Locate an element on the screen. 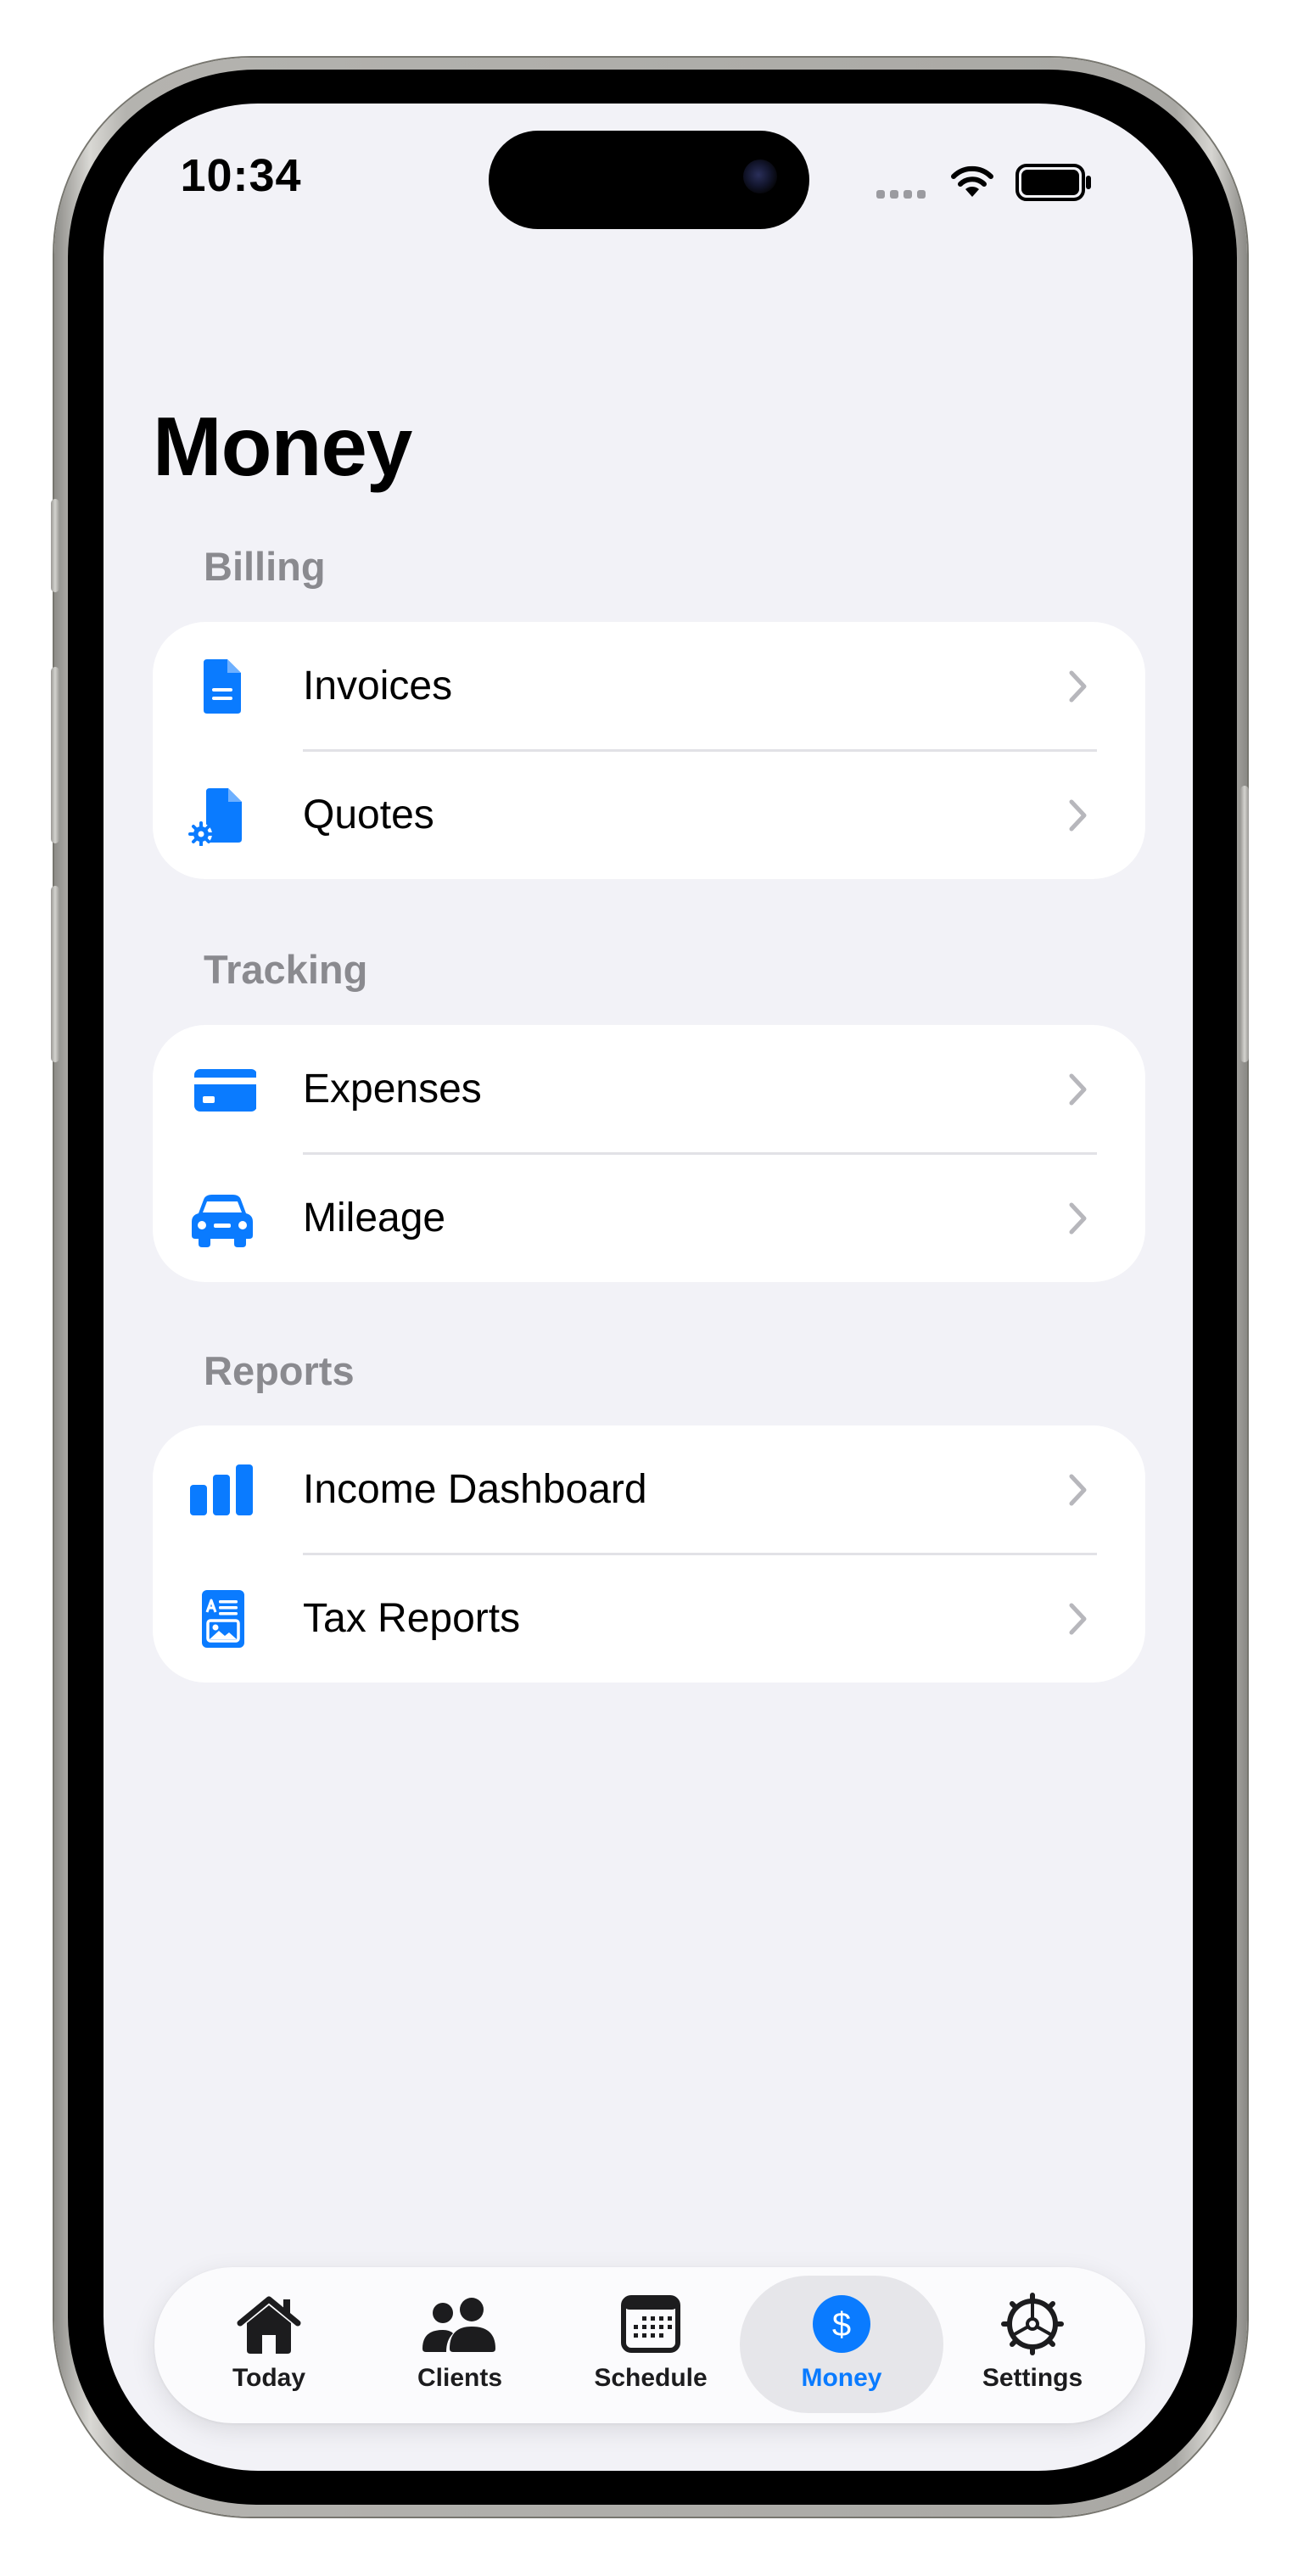 The width and height of the screenshot is (1298, 2576). list-row-mileage: Mileage is located at coordinates (649, 1218).